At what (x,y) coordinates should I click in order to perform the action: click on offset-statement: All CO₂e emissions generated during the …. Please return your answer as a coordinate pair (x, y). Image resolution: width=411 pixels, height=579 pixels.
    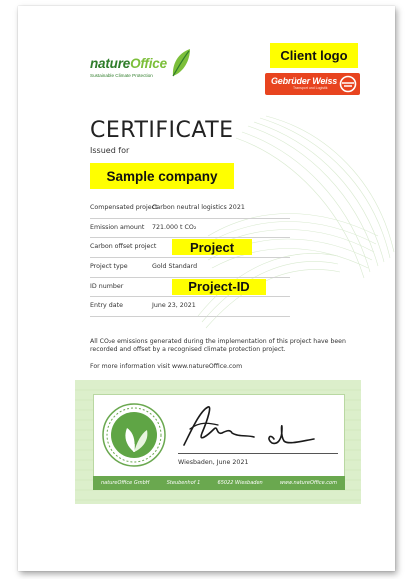
    Looking at the image, I should click on (218, 346).